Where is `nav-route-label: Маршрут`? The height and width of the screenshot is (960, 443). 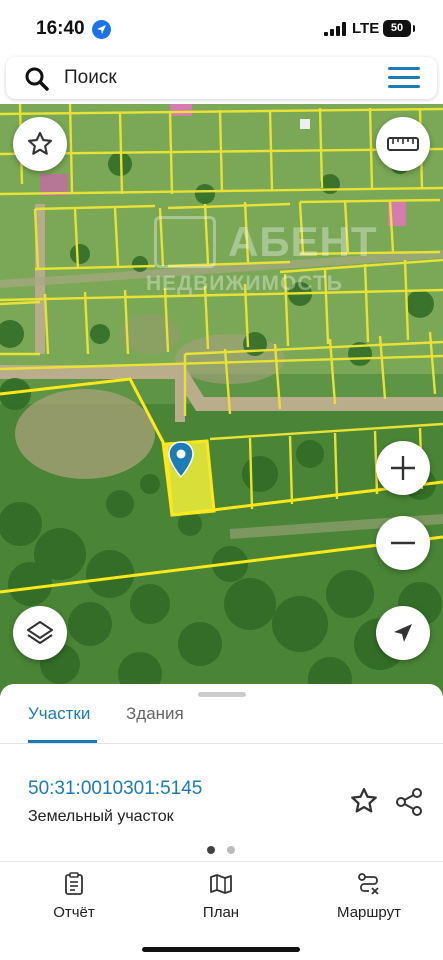 nav-route-label: Маршрут is located at coordinates (369, 912).